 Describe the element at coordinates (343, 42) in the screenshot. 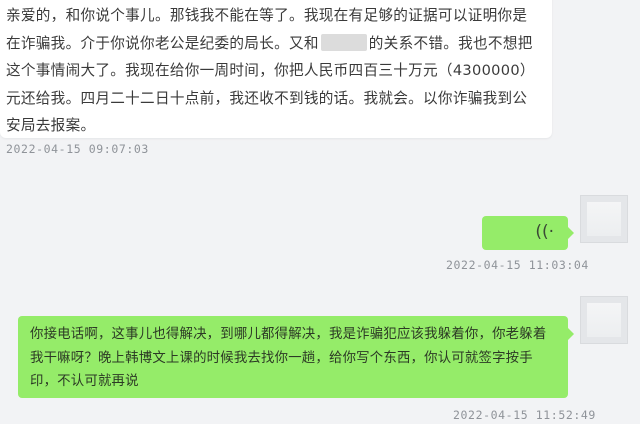

I see `redacted-name` at that location.